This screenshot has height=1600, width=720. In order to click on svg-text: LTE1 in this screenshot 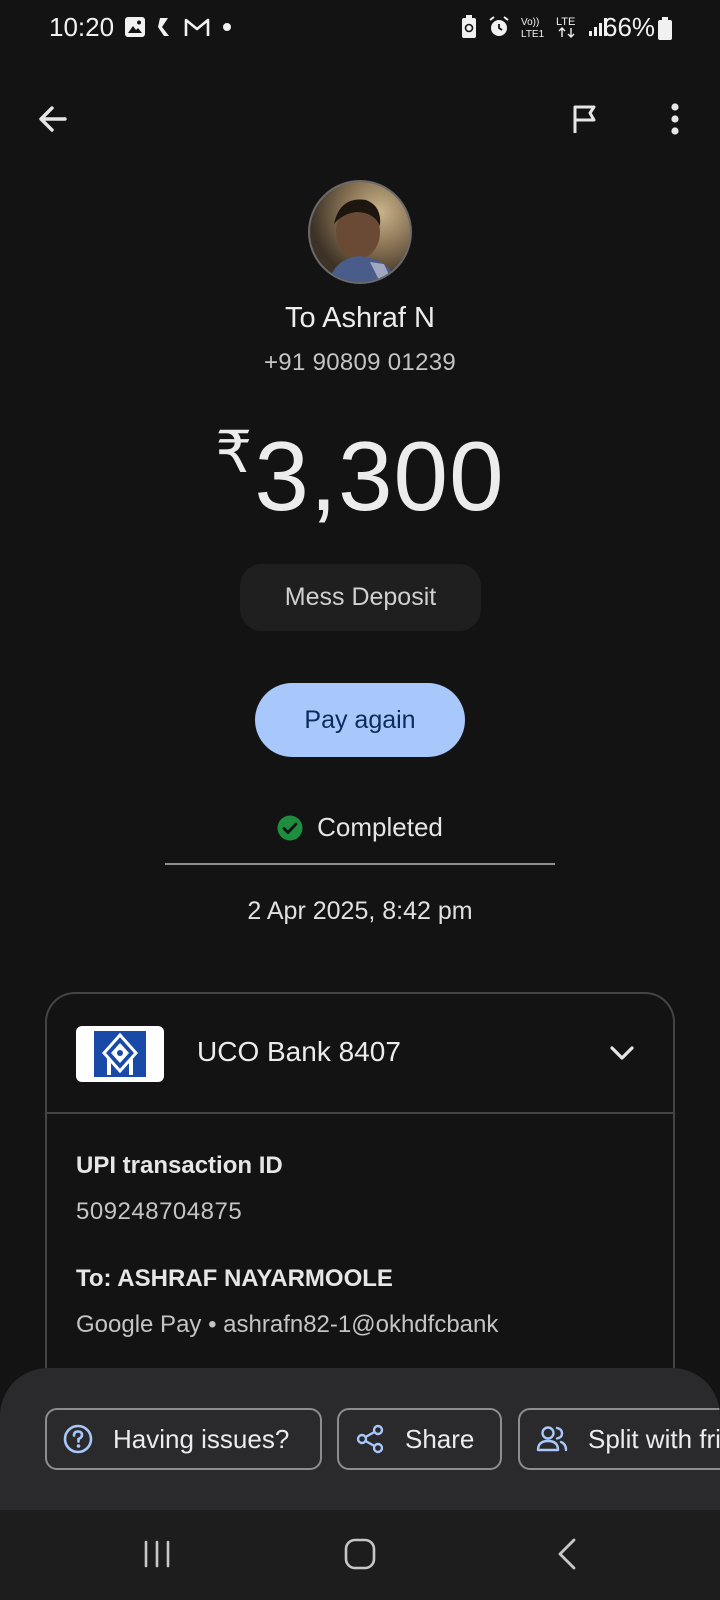, I will do `click(533, 34)`.